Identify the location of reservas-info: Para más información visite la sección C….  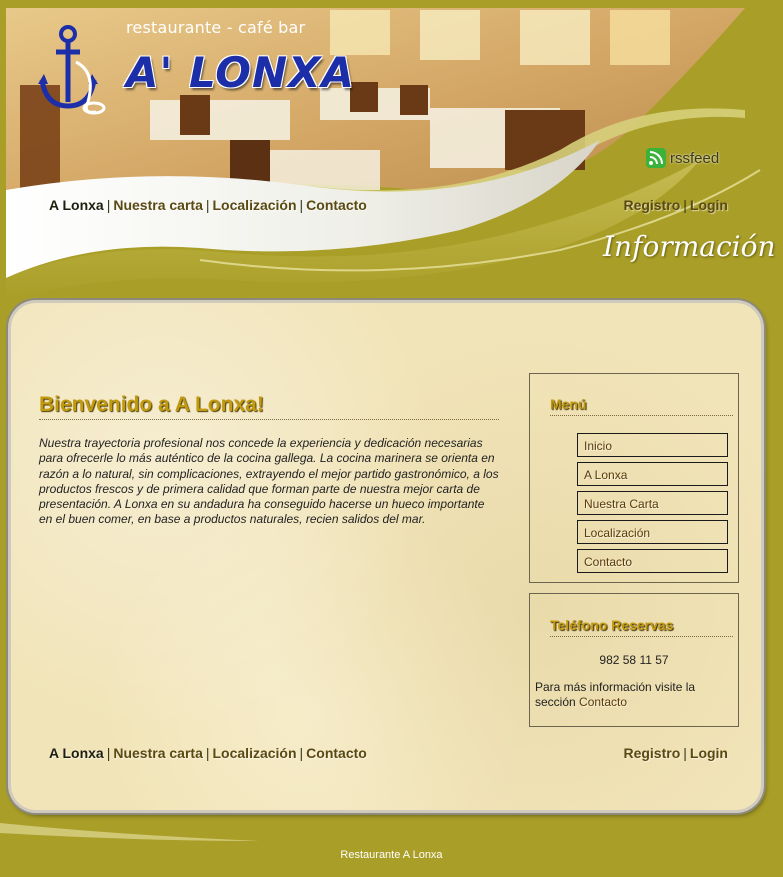
(630, 695).